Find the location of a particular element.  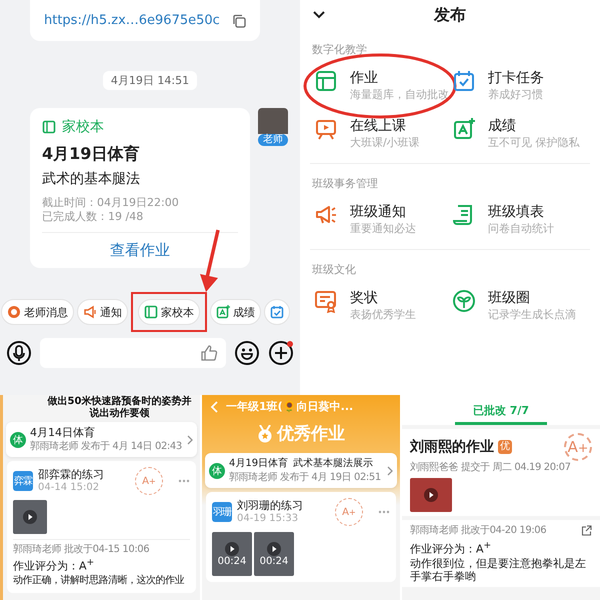

back-icon is located at coordinates (214, 406).